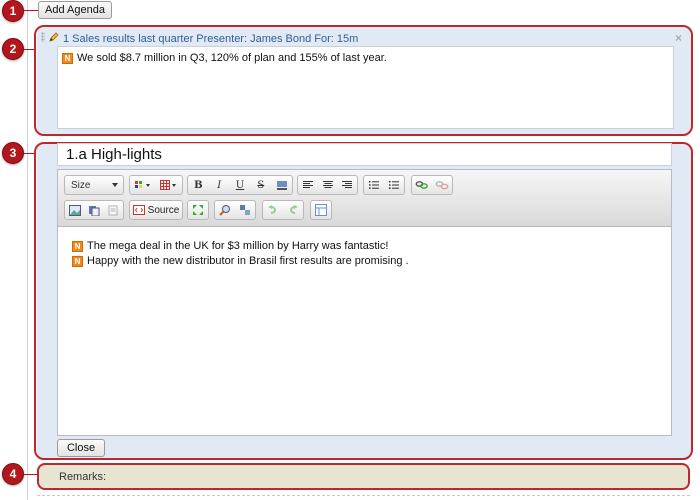  Describe the element at coordinates (13, 474) in the screenshot. I see `callout-marker-4: 4` at that location.